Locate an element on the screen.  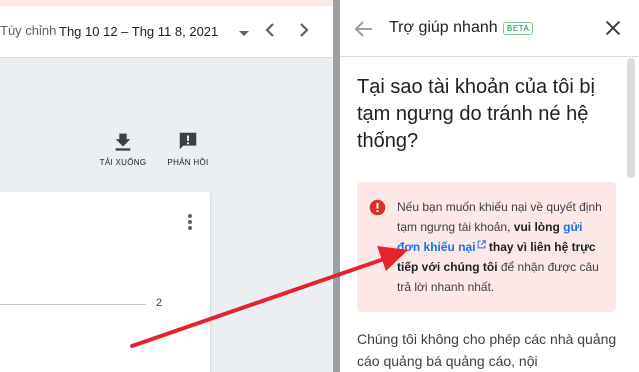
date-range-select: Thg 10 12 – Thg 11 8, 2021 is located at coordinates (156, 31).